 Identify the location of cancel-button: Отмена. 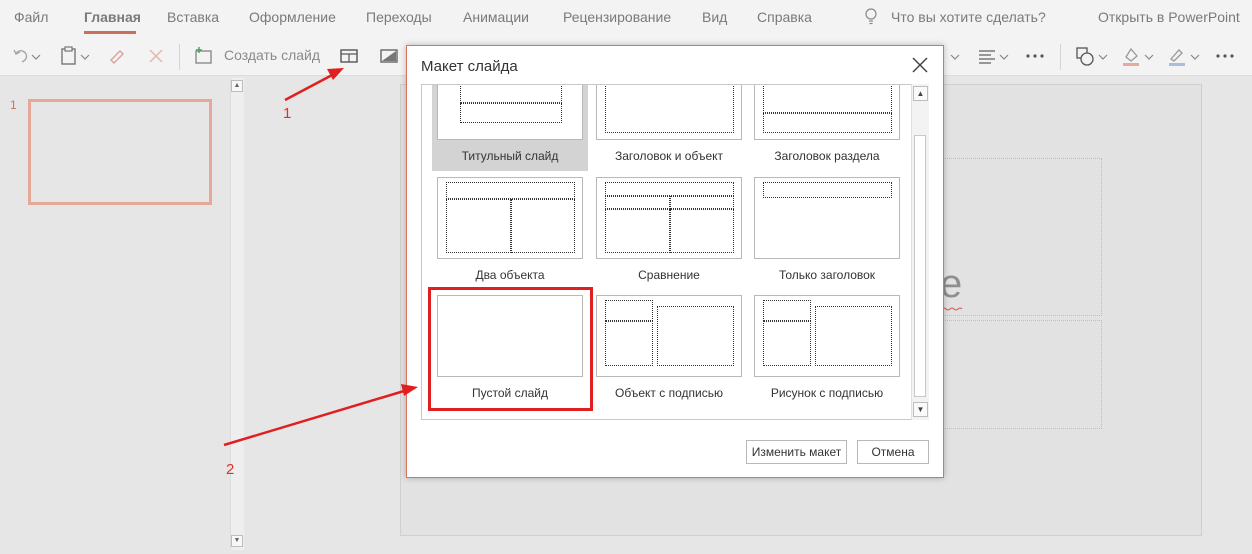
(893, 452).